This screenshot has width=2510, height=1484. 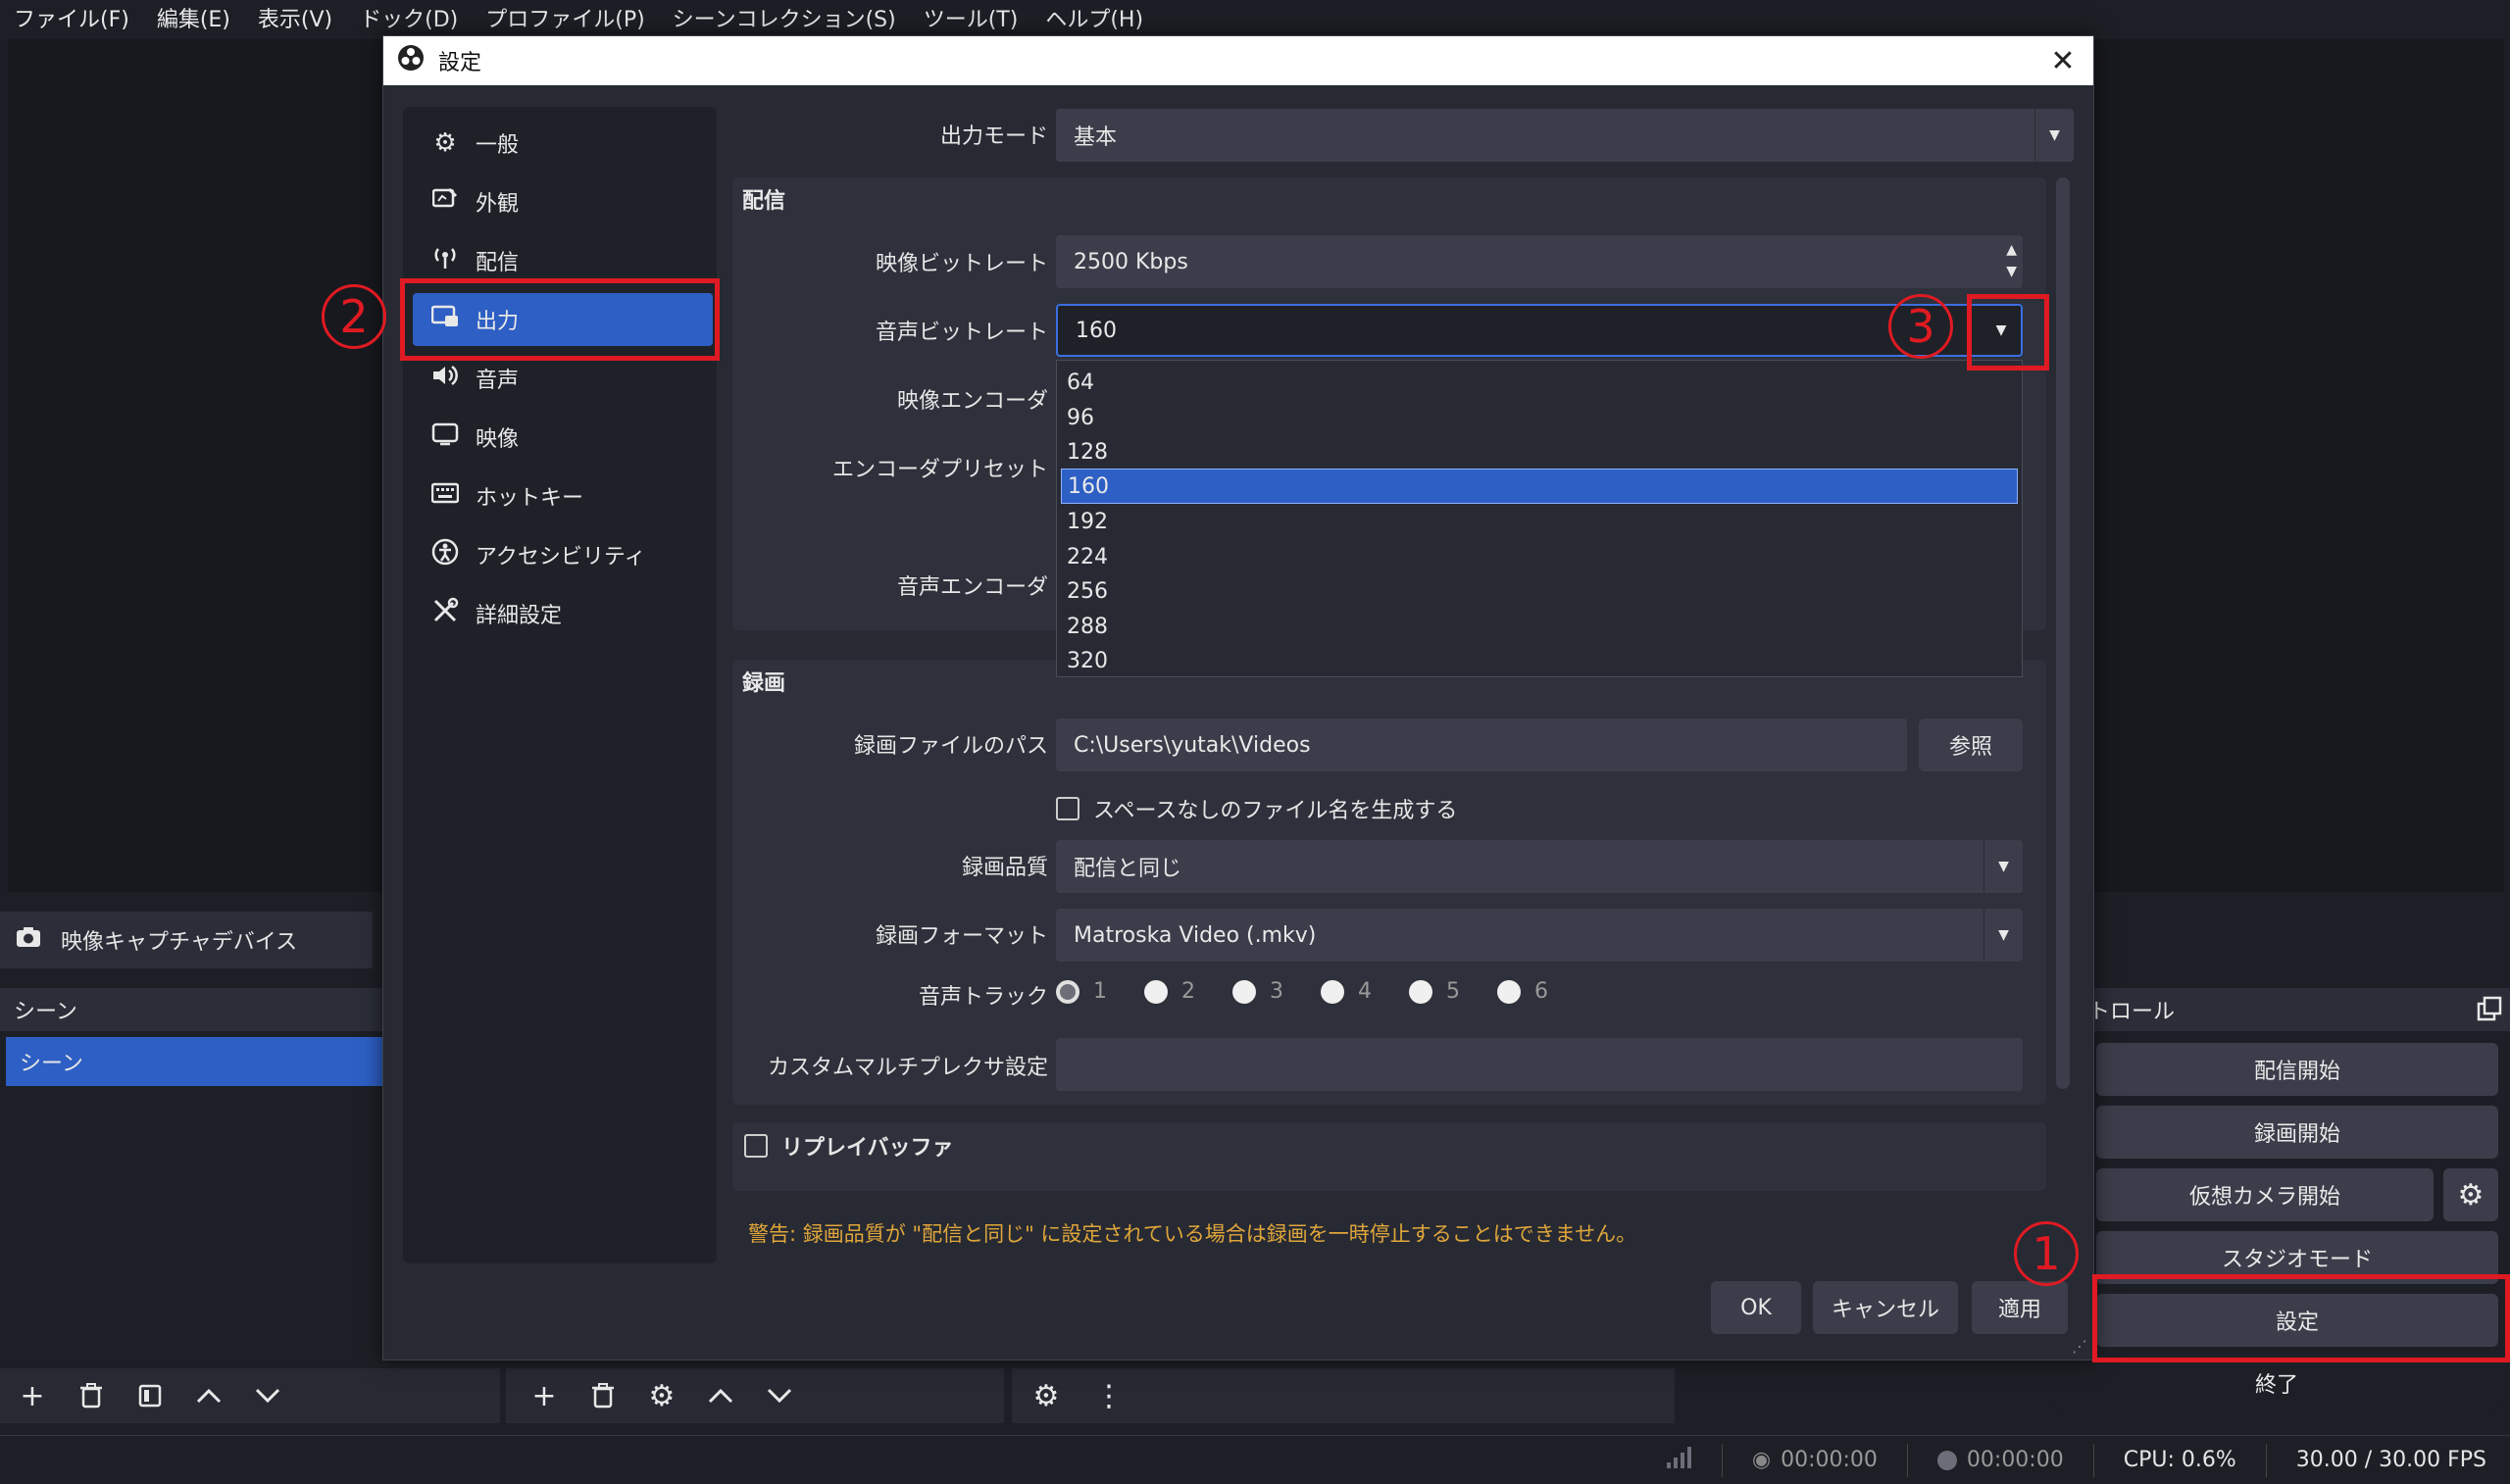 What do you see at coordinates (2297, 1133) in the screenshot?
I see `start-recording-button: 録画開始` at bounding box center [2297, 1133].